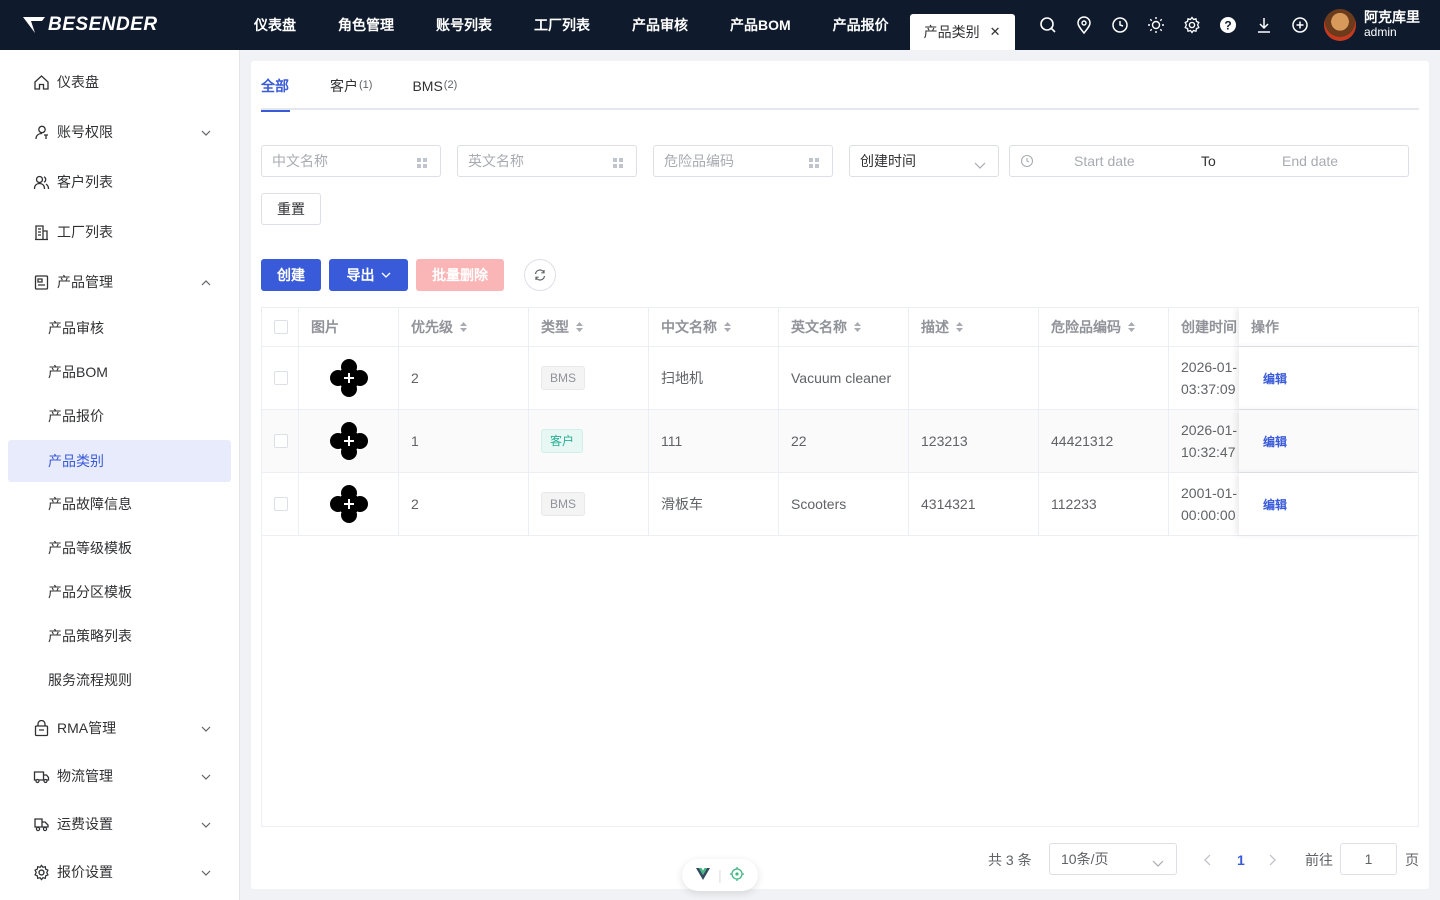  What do you see at coordinates (974, 378) in the screenshot?
I see `row-description` at bounding box center [974, 378].